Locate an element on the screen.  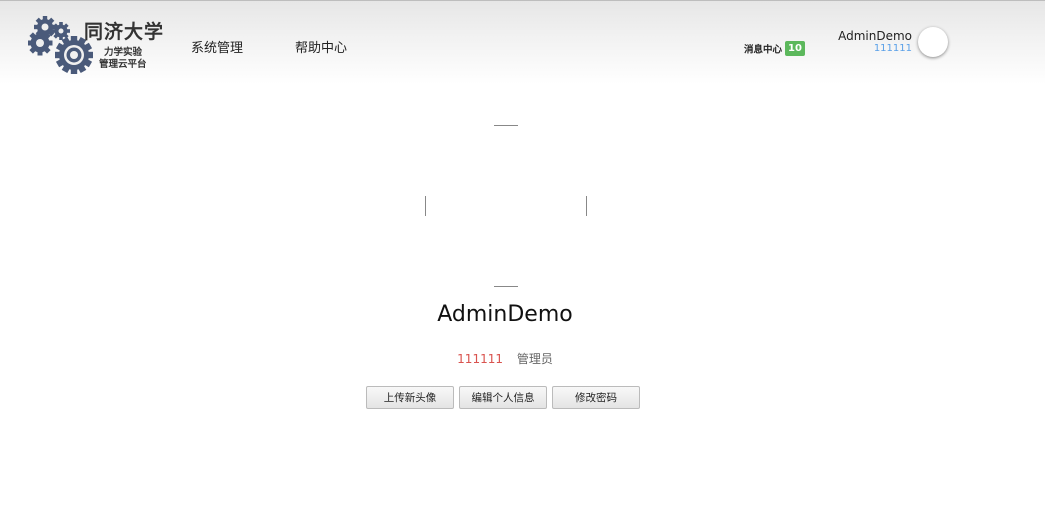
message-center-label: 消息中心 is located at coordinates (763, 50).